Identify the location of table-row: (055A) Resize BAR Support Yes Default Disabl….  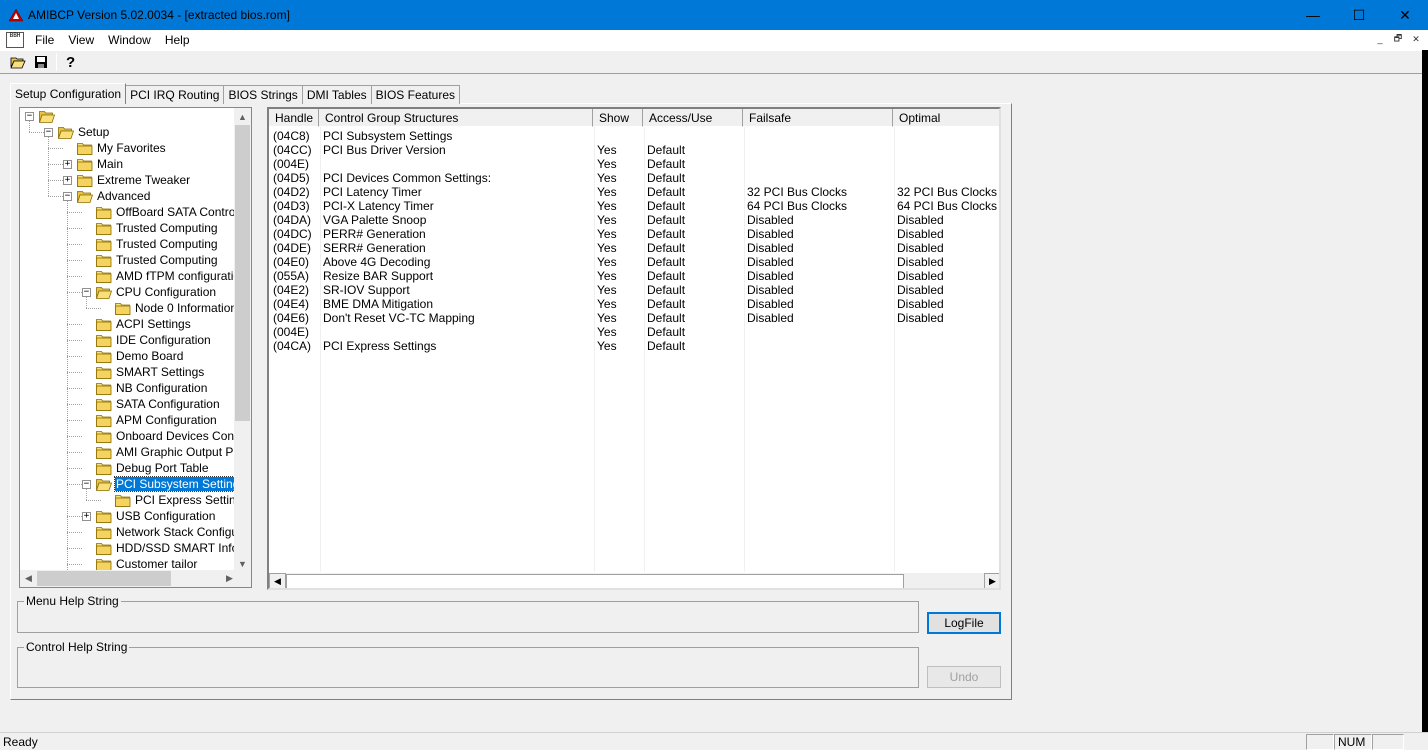
(634, 276).